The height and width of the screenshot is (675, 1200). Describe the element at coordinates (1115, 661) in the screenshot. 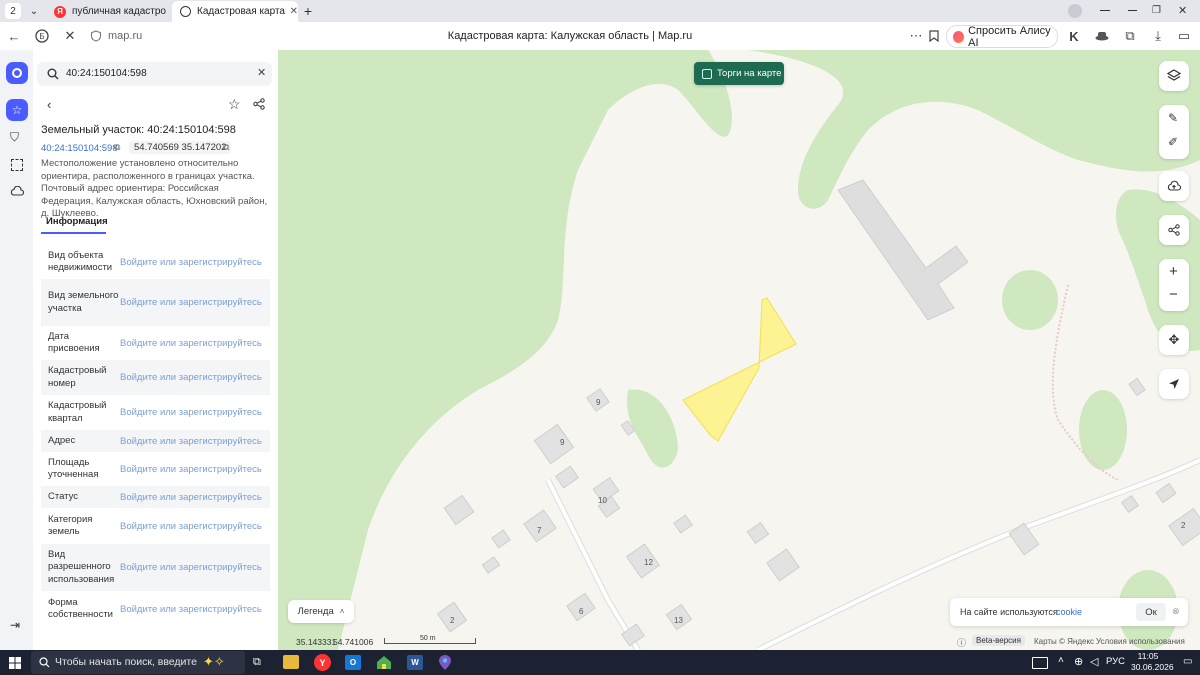

I see `language-indicator: РУС` at that location.